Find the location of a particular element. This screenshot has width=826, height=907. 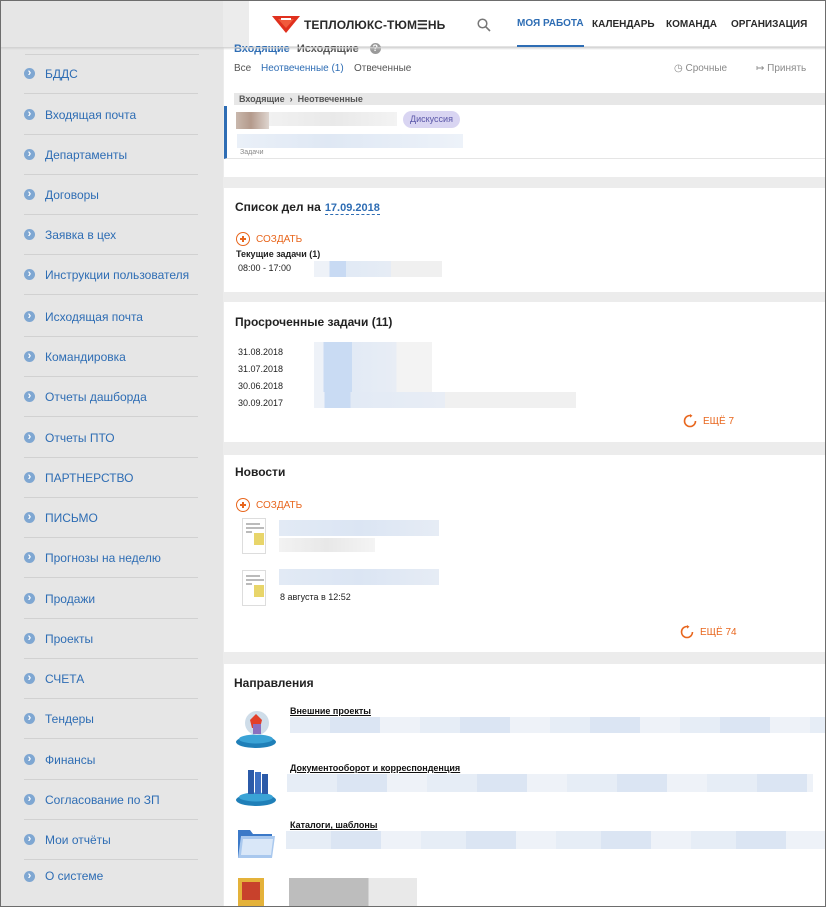

sidebar-item-label: Проекты is located at coordinates (69, 638).